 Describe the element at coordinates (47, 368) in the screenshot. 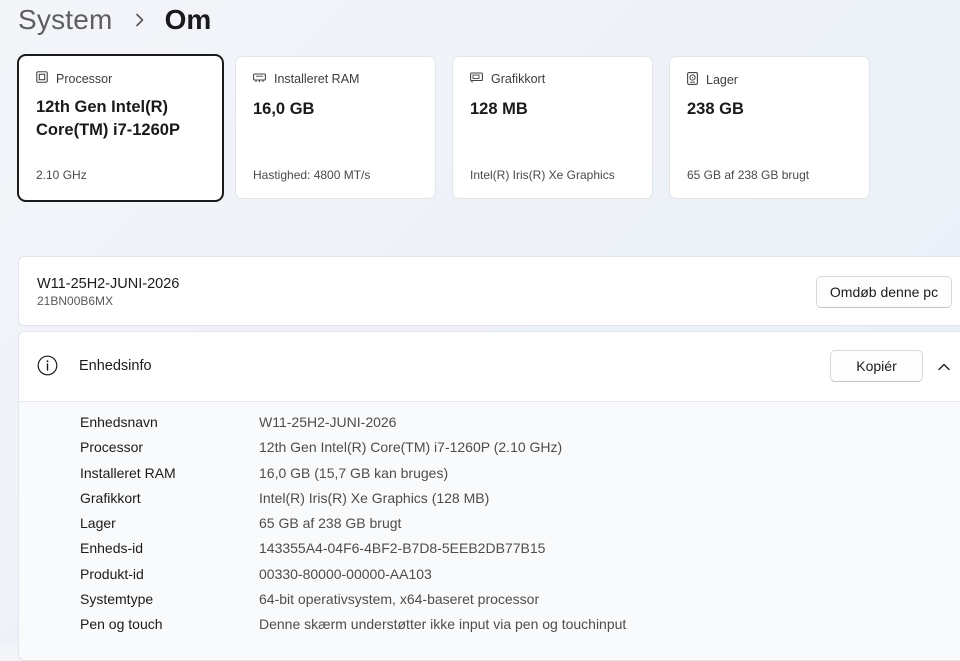

I see `info-icon` at that location.